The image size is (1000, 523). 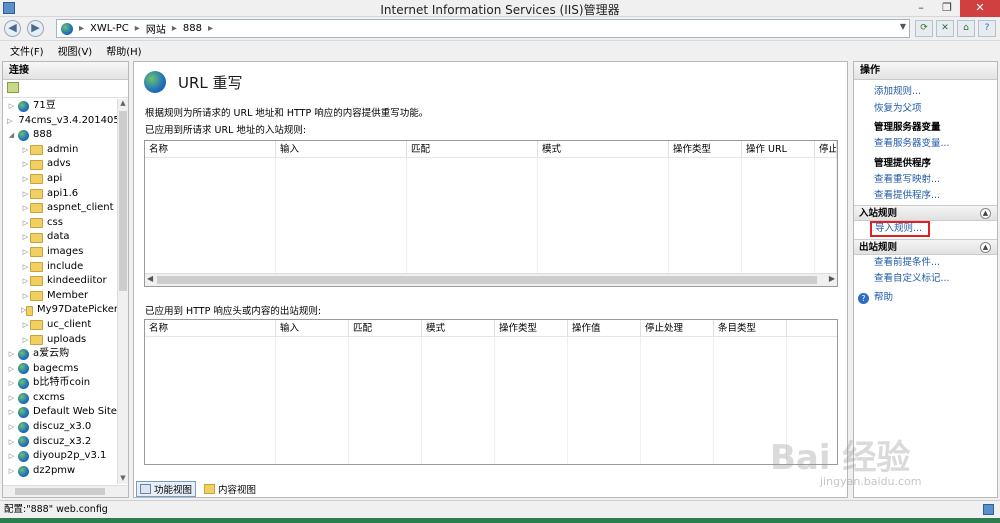 I want to click on tree-folder-item: ▷ uploads, so click(x=60, y=340).